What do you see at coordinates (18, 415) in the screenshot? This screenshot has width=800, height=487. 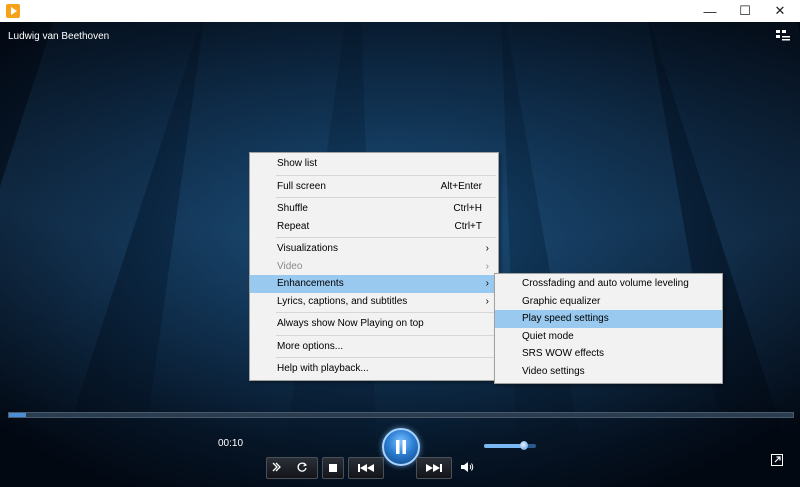 I see `seek-progress` at bounding box center [18, 415].